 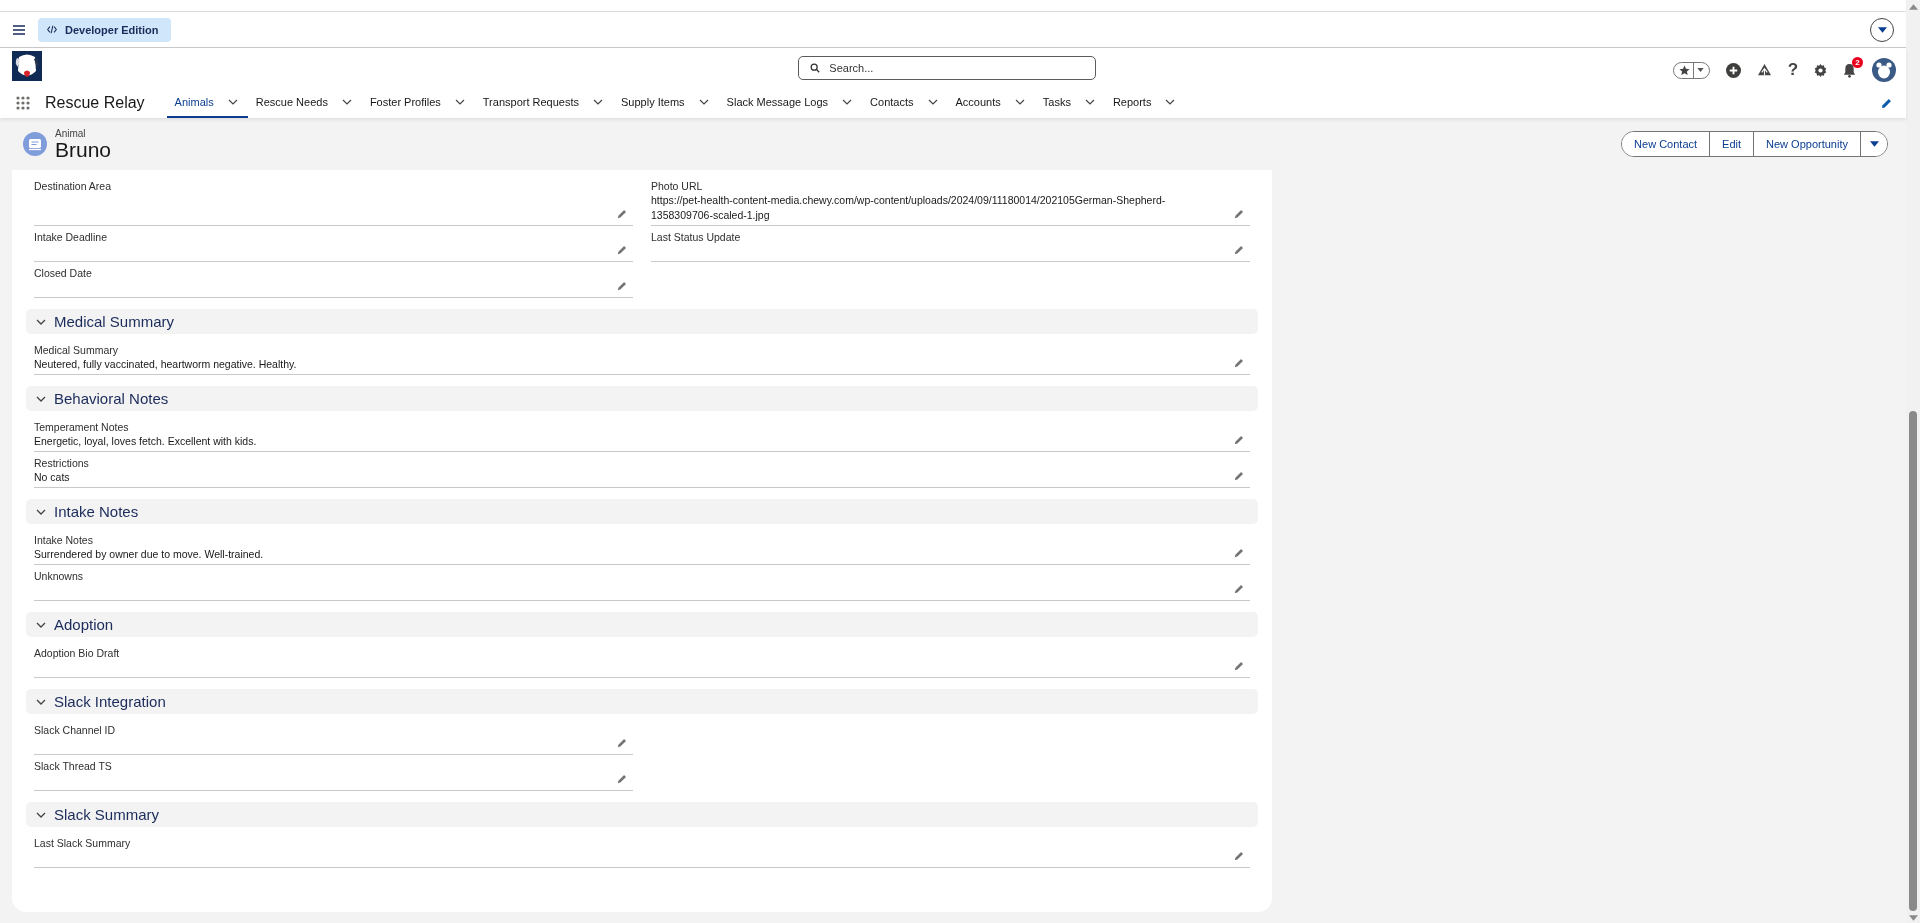 I want to click on field-label: Last Slack Summary, so click(x=82, y=843).